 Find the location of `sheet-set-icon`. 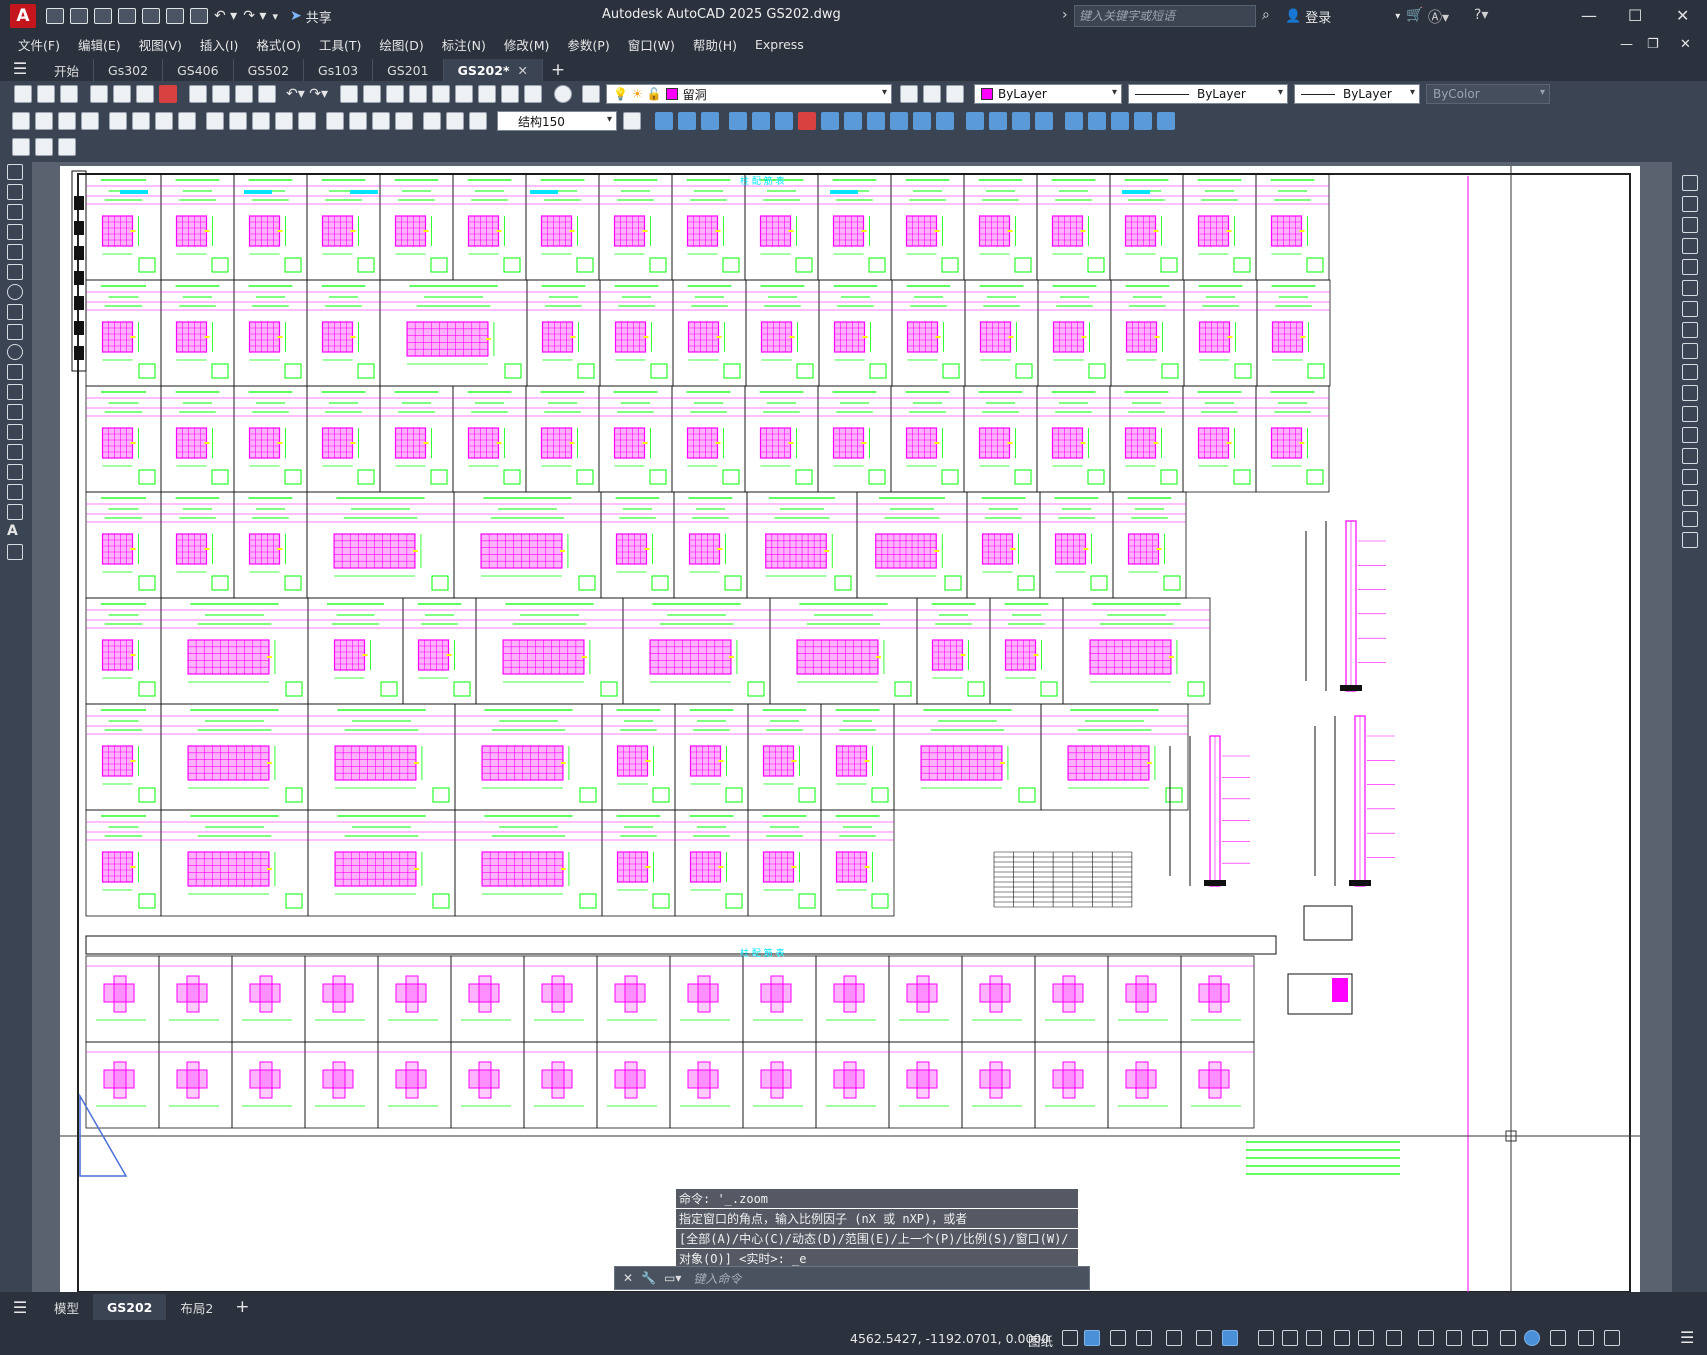

sheet-set-icon is located at coordinates (509, 94).